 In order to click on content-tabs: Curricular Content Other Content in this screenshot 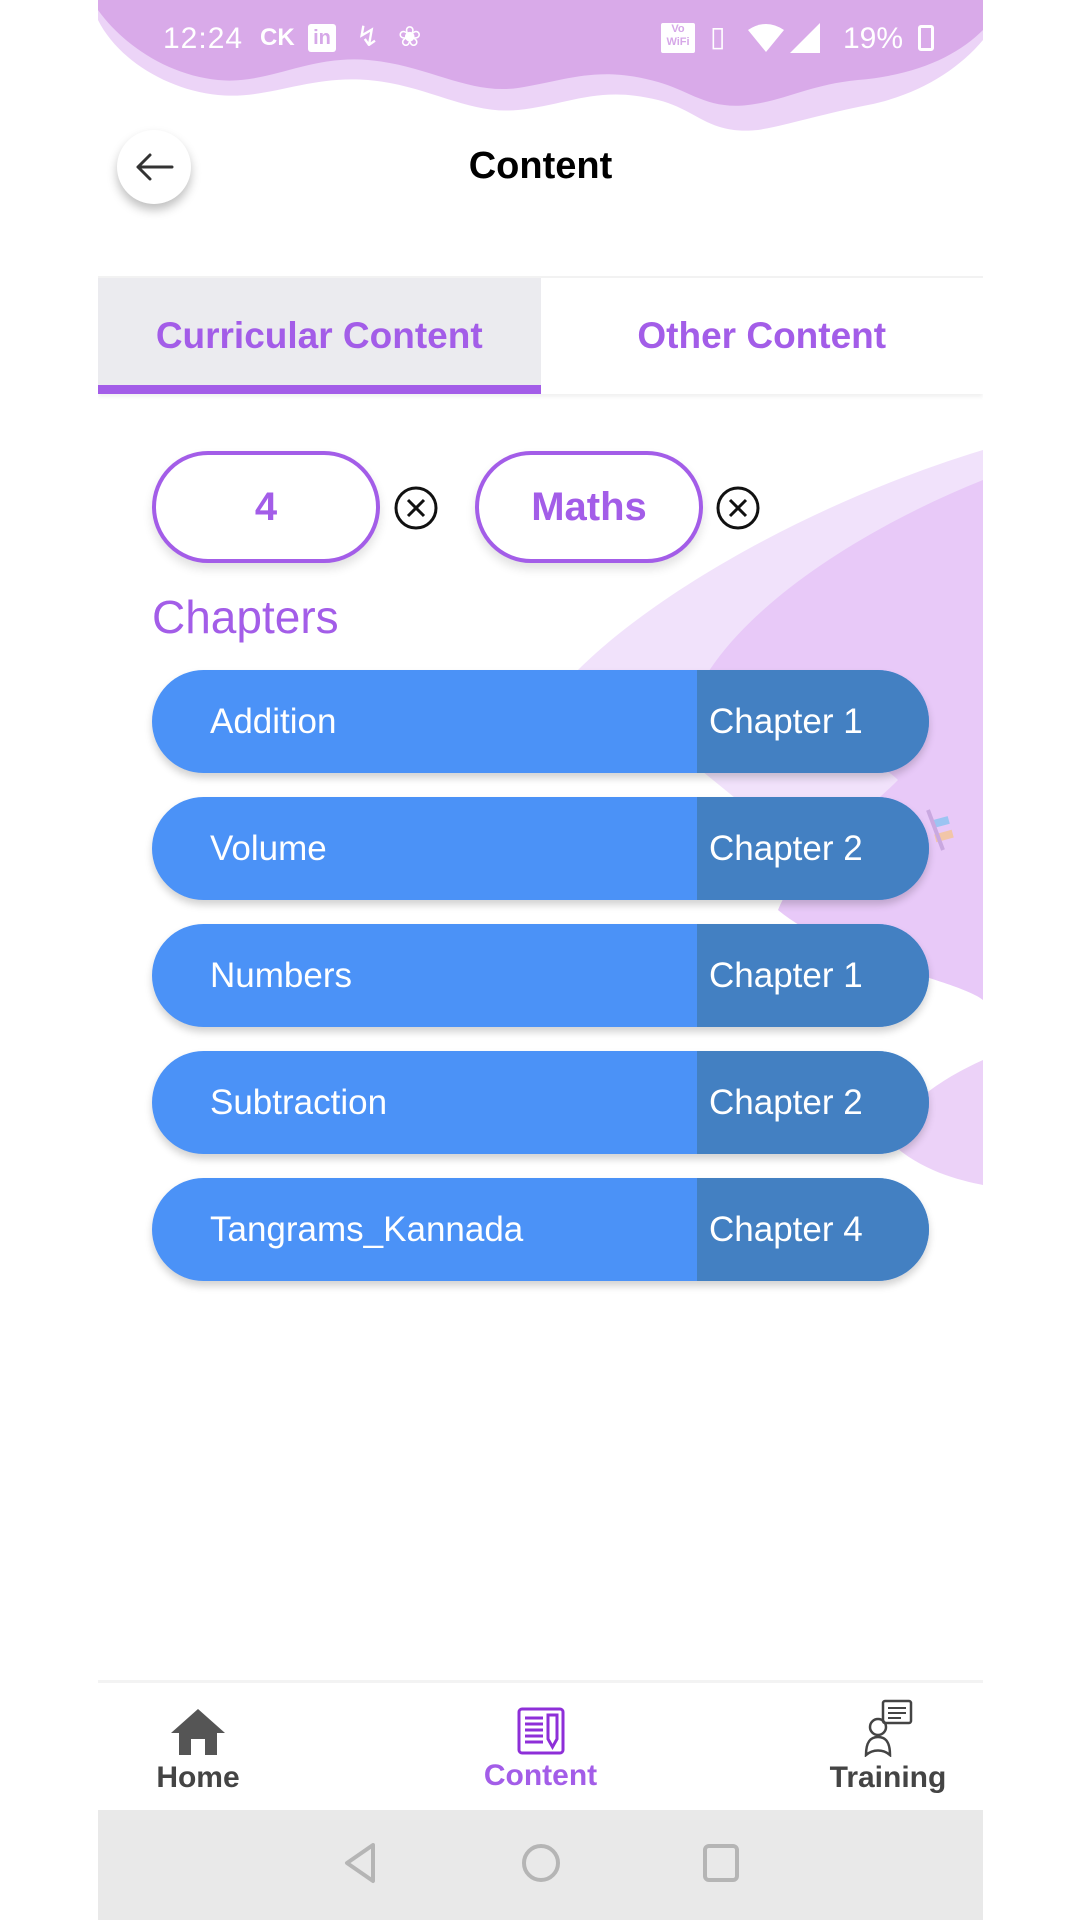, I will do `click(540, 335)`.